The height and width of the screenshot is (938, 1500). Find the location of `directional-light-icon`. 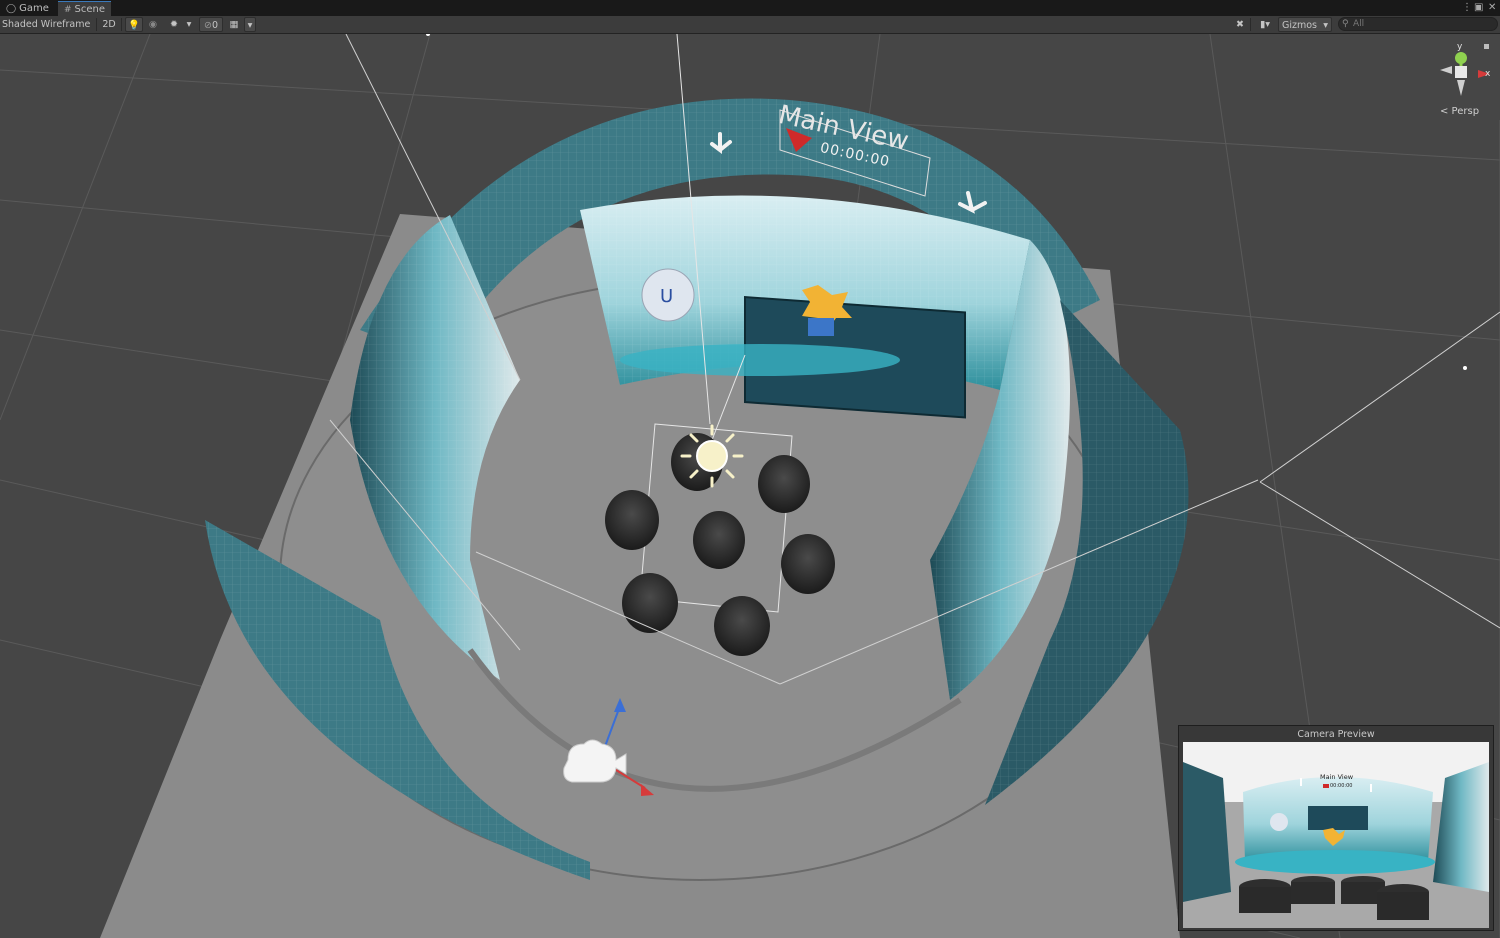

directional-light-icon is located at coordinates (712, 456).